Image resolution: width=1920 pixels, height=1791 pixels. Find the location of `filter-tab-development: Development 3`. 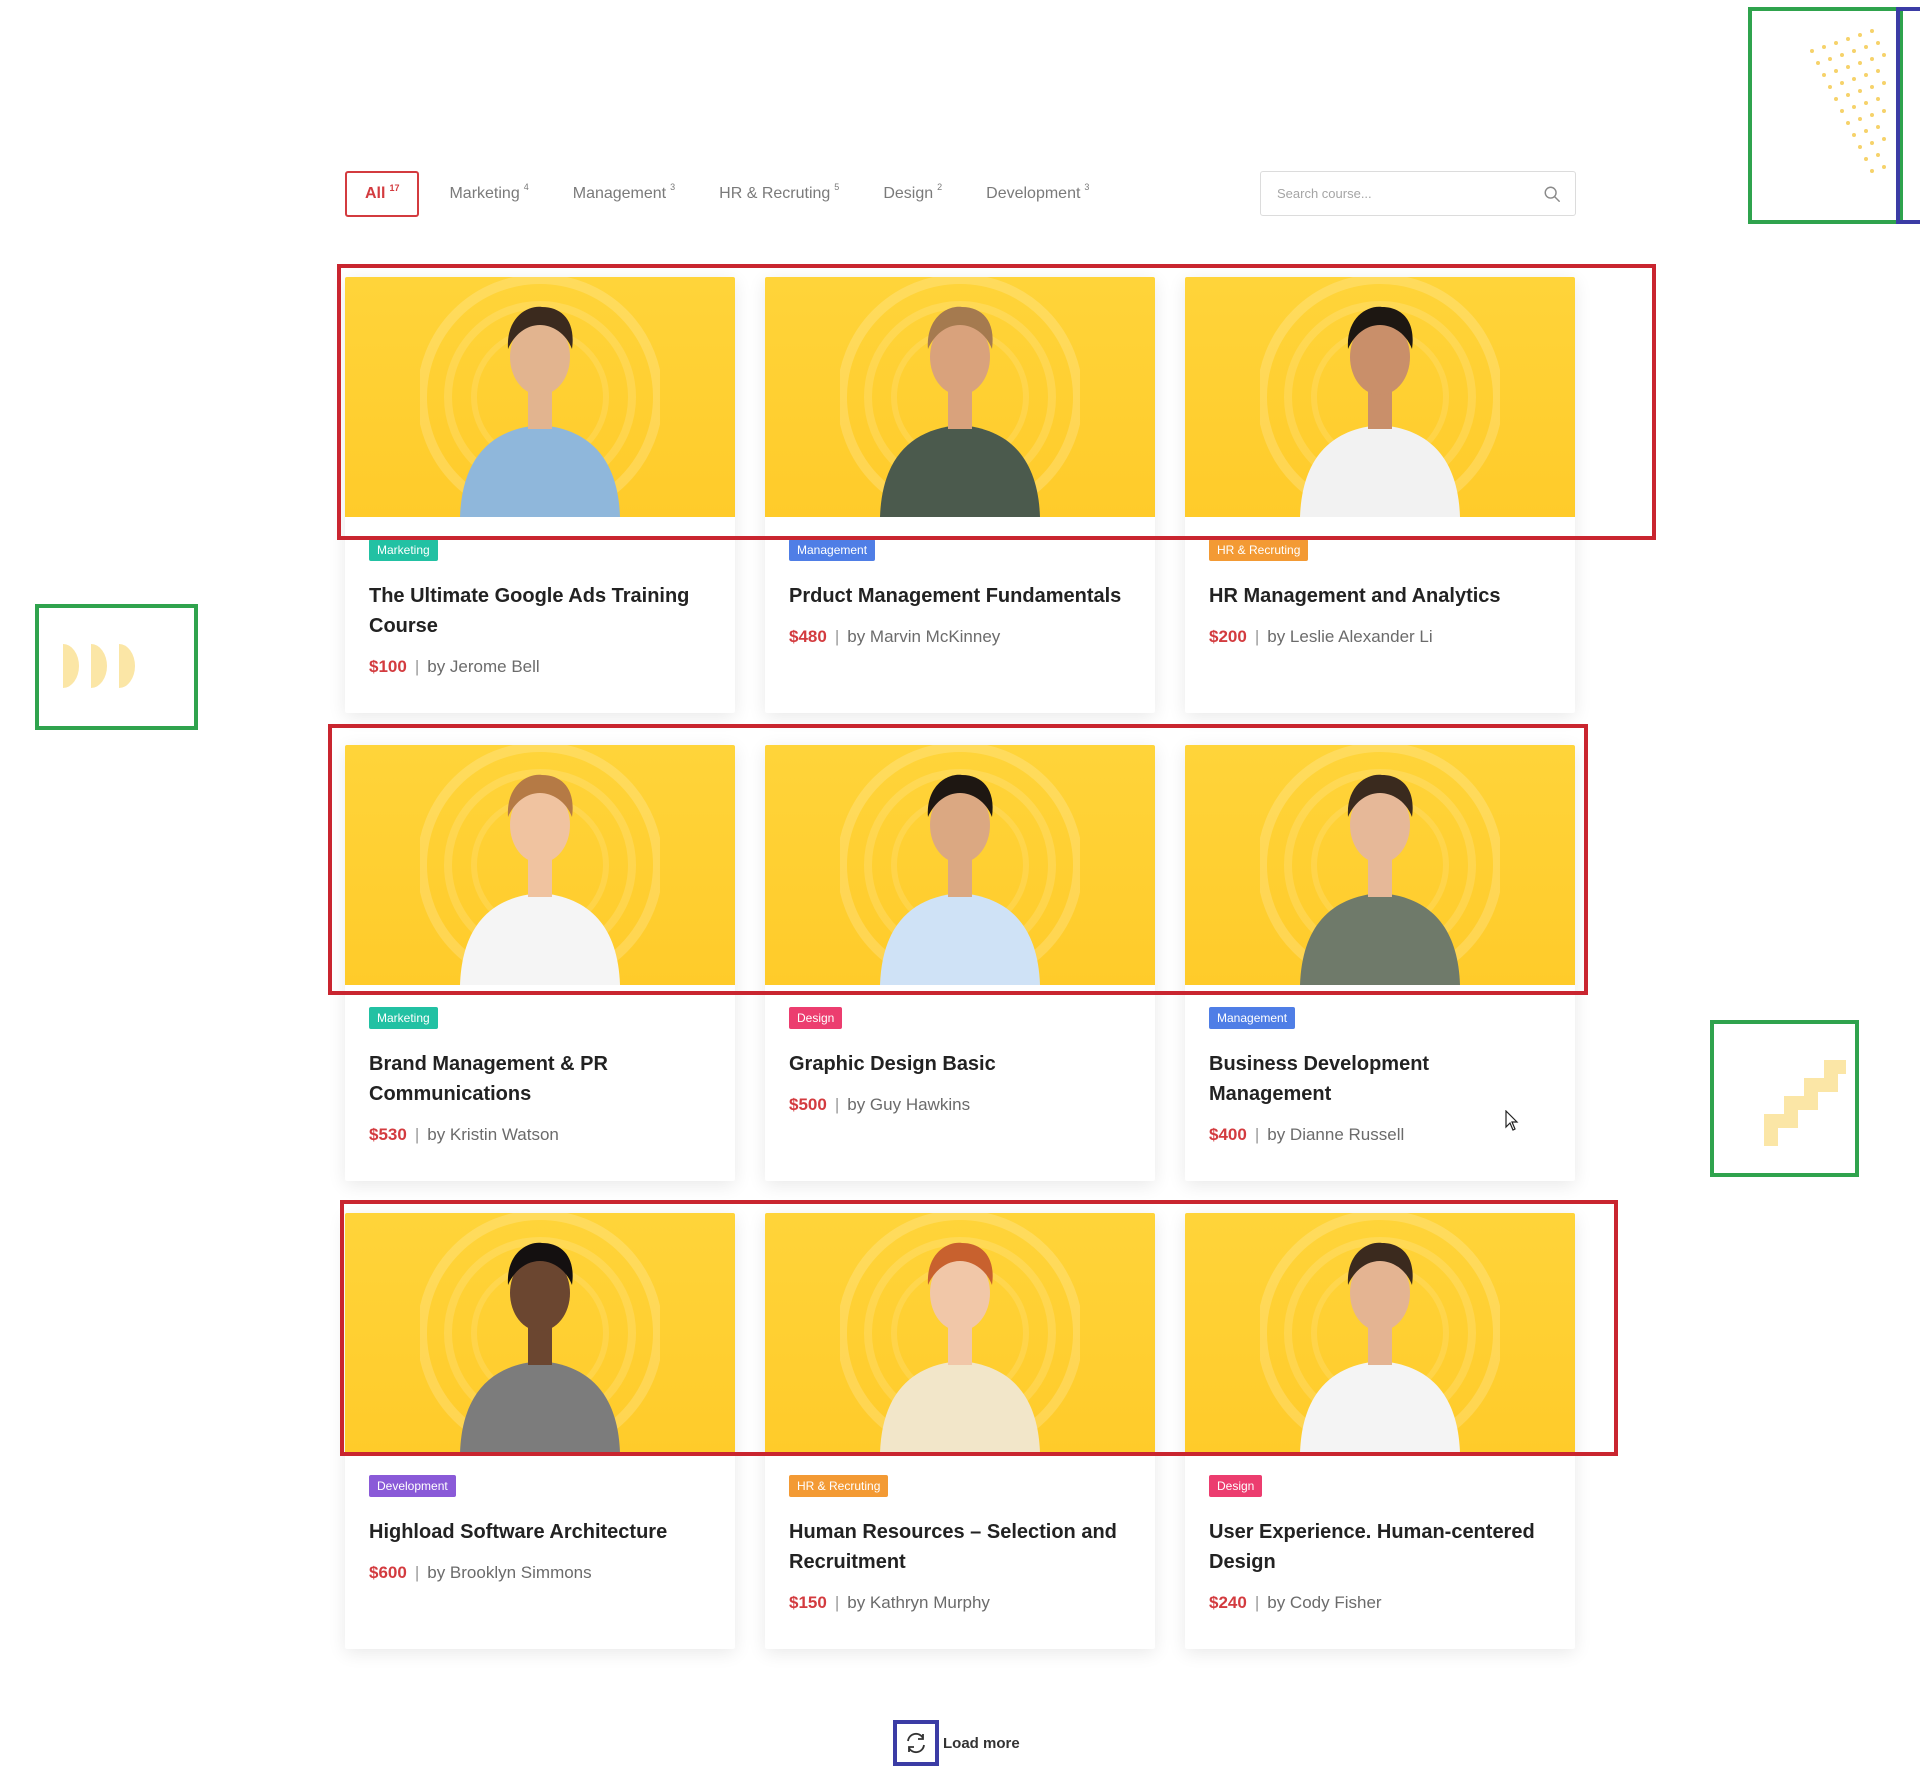

filter-tab-development: Development 3 is located at coordinates (1037, 194).